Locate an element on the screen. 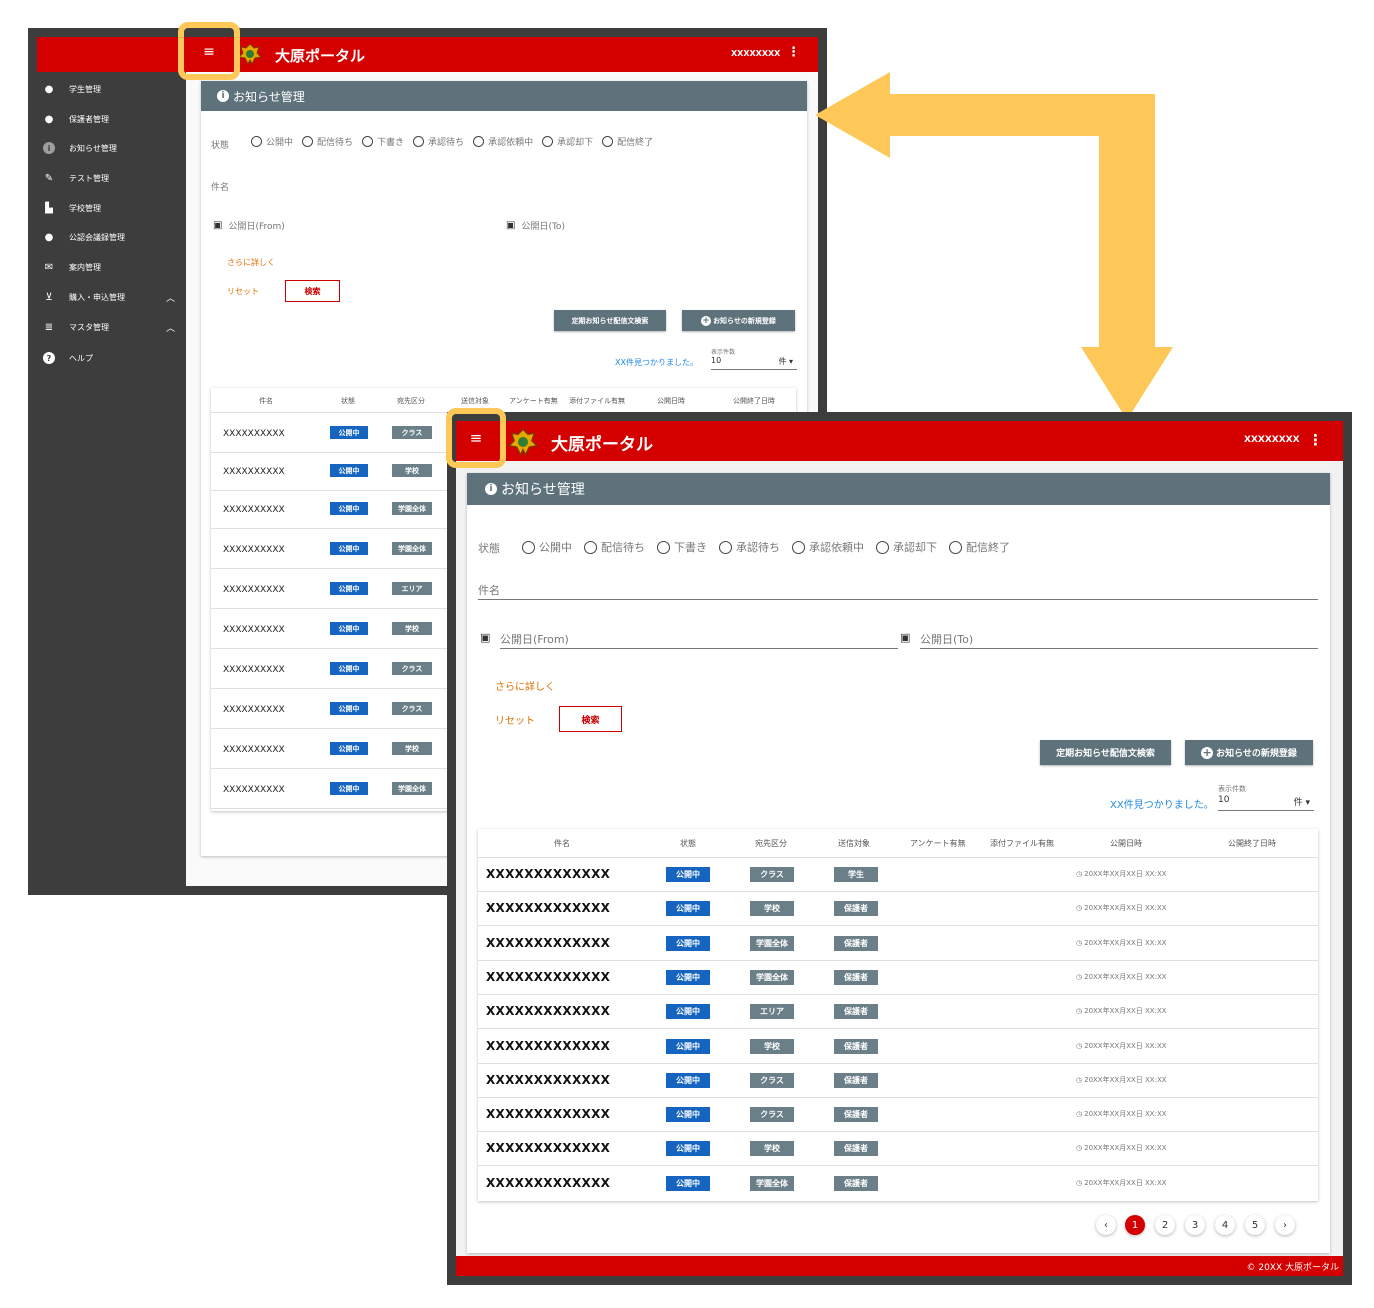 Image resolution: width=1374 pixels, height=1308 pixels. destination-badge: 学校 is located at coordinates (772, 1149).